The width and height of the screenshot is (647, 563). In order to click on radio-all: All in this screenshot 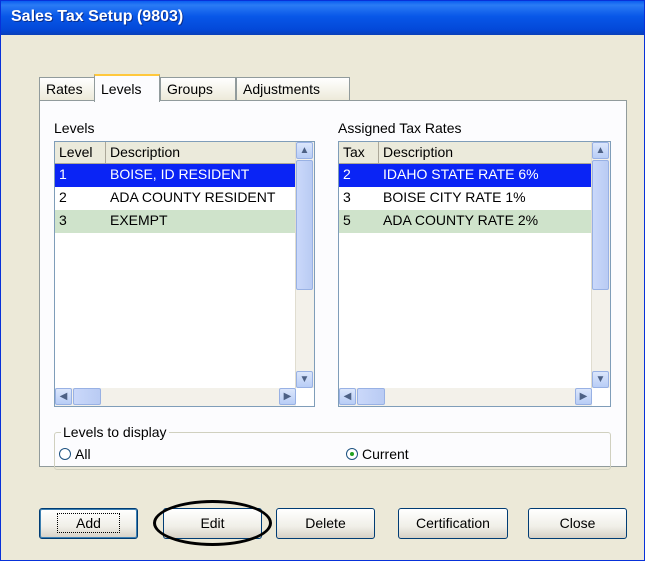, I will do `click(75, 454)`.